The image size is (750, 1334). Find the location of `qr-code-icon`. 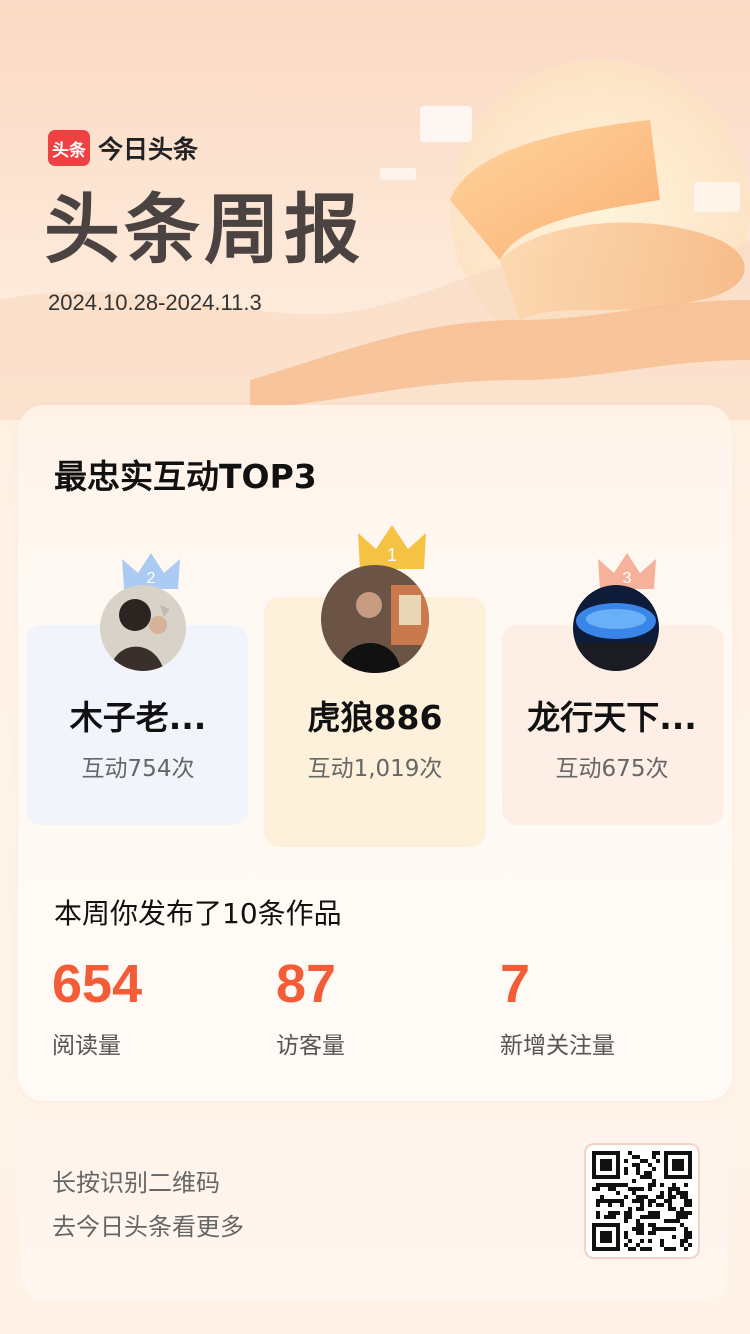

qr-code-icon is located at coordinates (642, 1201).